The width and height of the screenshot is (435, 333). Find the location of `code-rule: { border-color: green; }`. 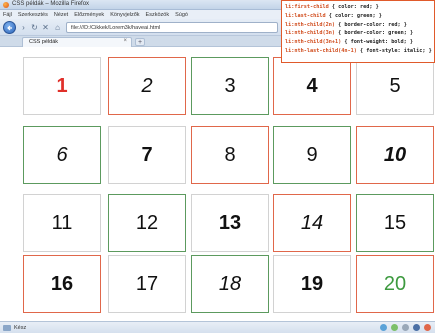

code-rule: { border-color: green; } is located at coordinates (374, 33).